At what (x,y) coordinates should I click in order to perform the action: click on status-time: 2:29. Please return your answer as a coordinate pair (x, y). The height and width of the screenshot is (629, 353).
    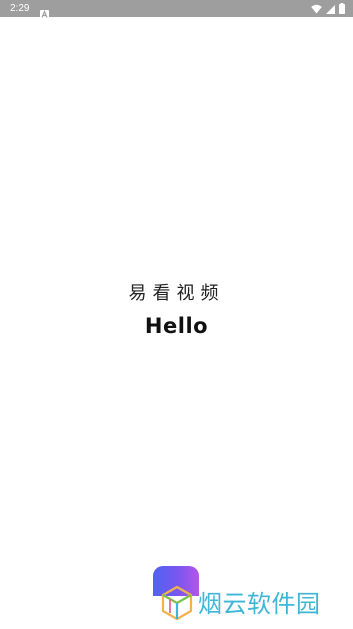
    Looking at the image, I should click on (20, 8).